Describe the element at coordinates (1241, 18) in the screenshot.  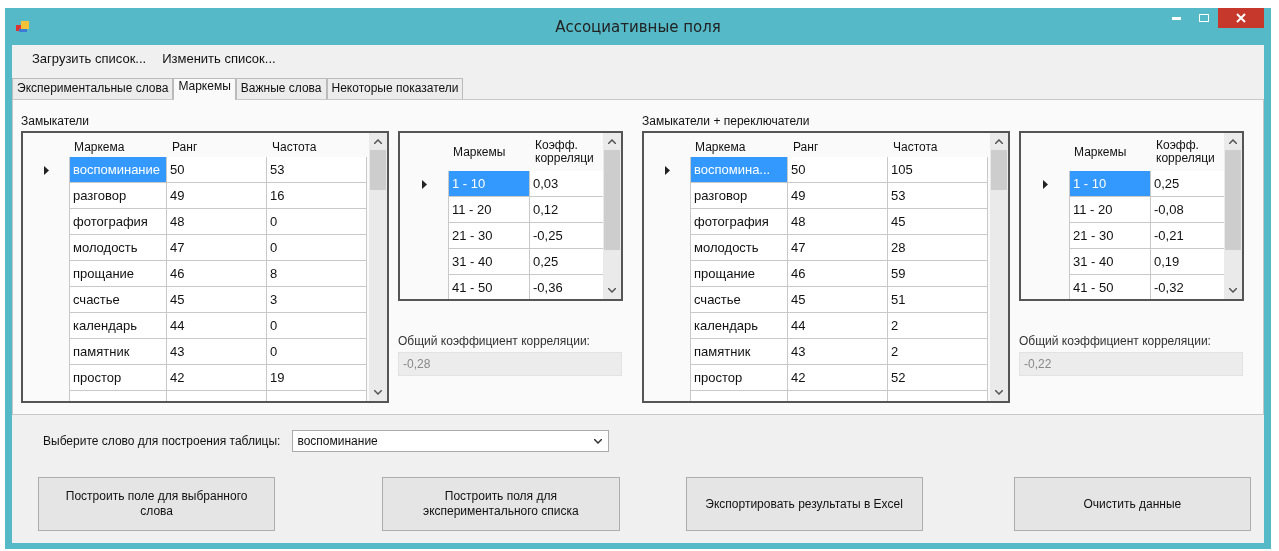
I see `close-button` at that location.